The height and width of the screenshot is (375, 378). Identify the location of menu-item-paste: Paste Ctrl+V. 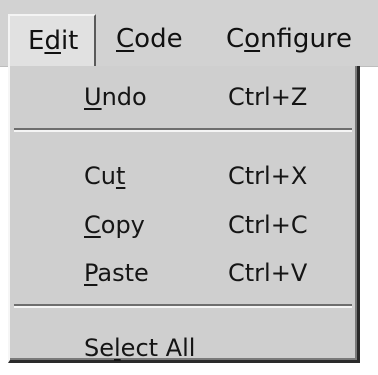
(182, 273).